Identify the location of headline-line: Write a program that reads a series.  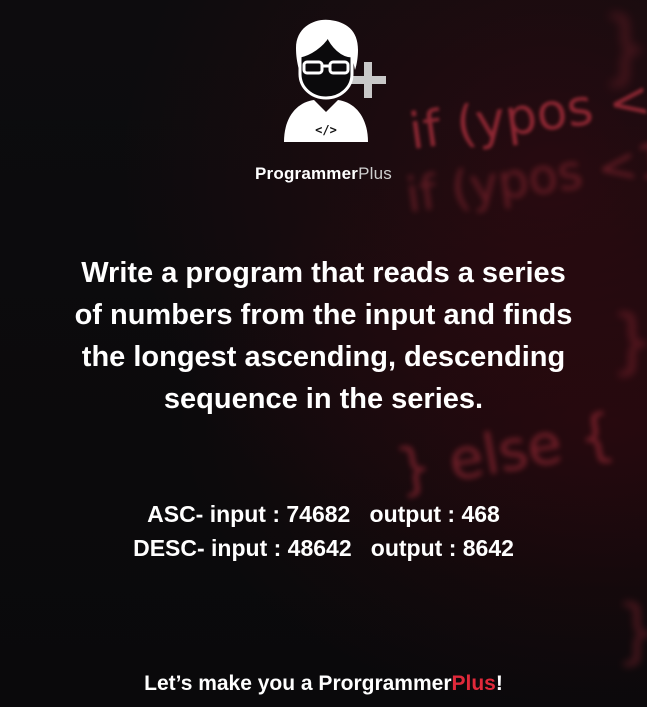
(323, 273).